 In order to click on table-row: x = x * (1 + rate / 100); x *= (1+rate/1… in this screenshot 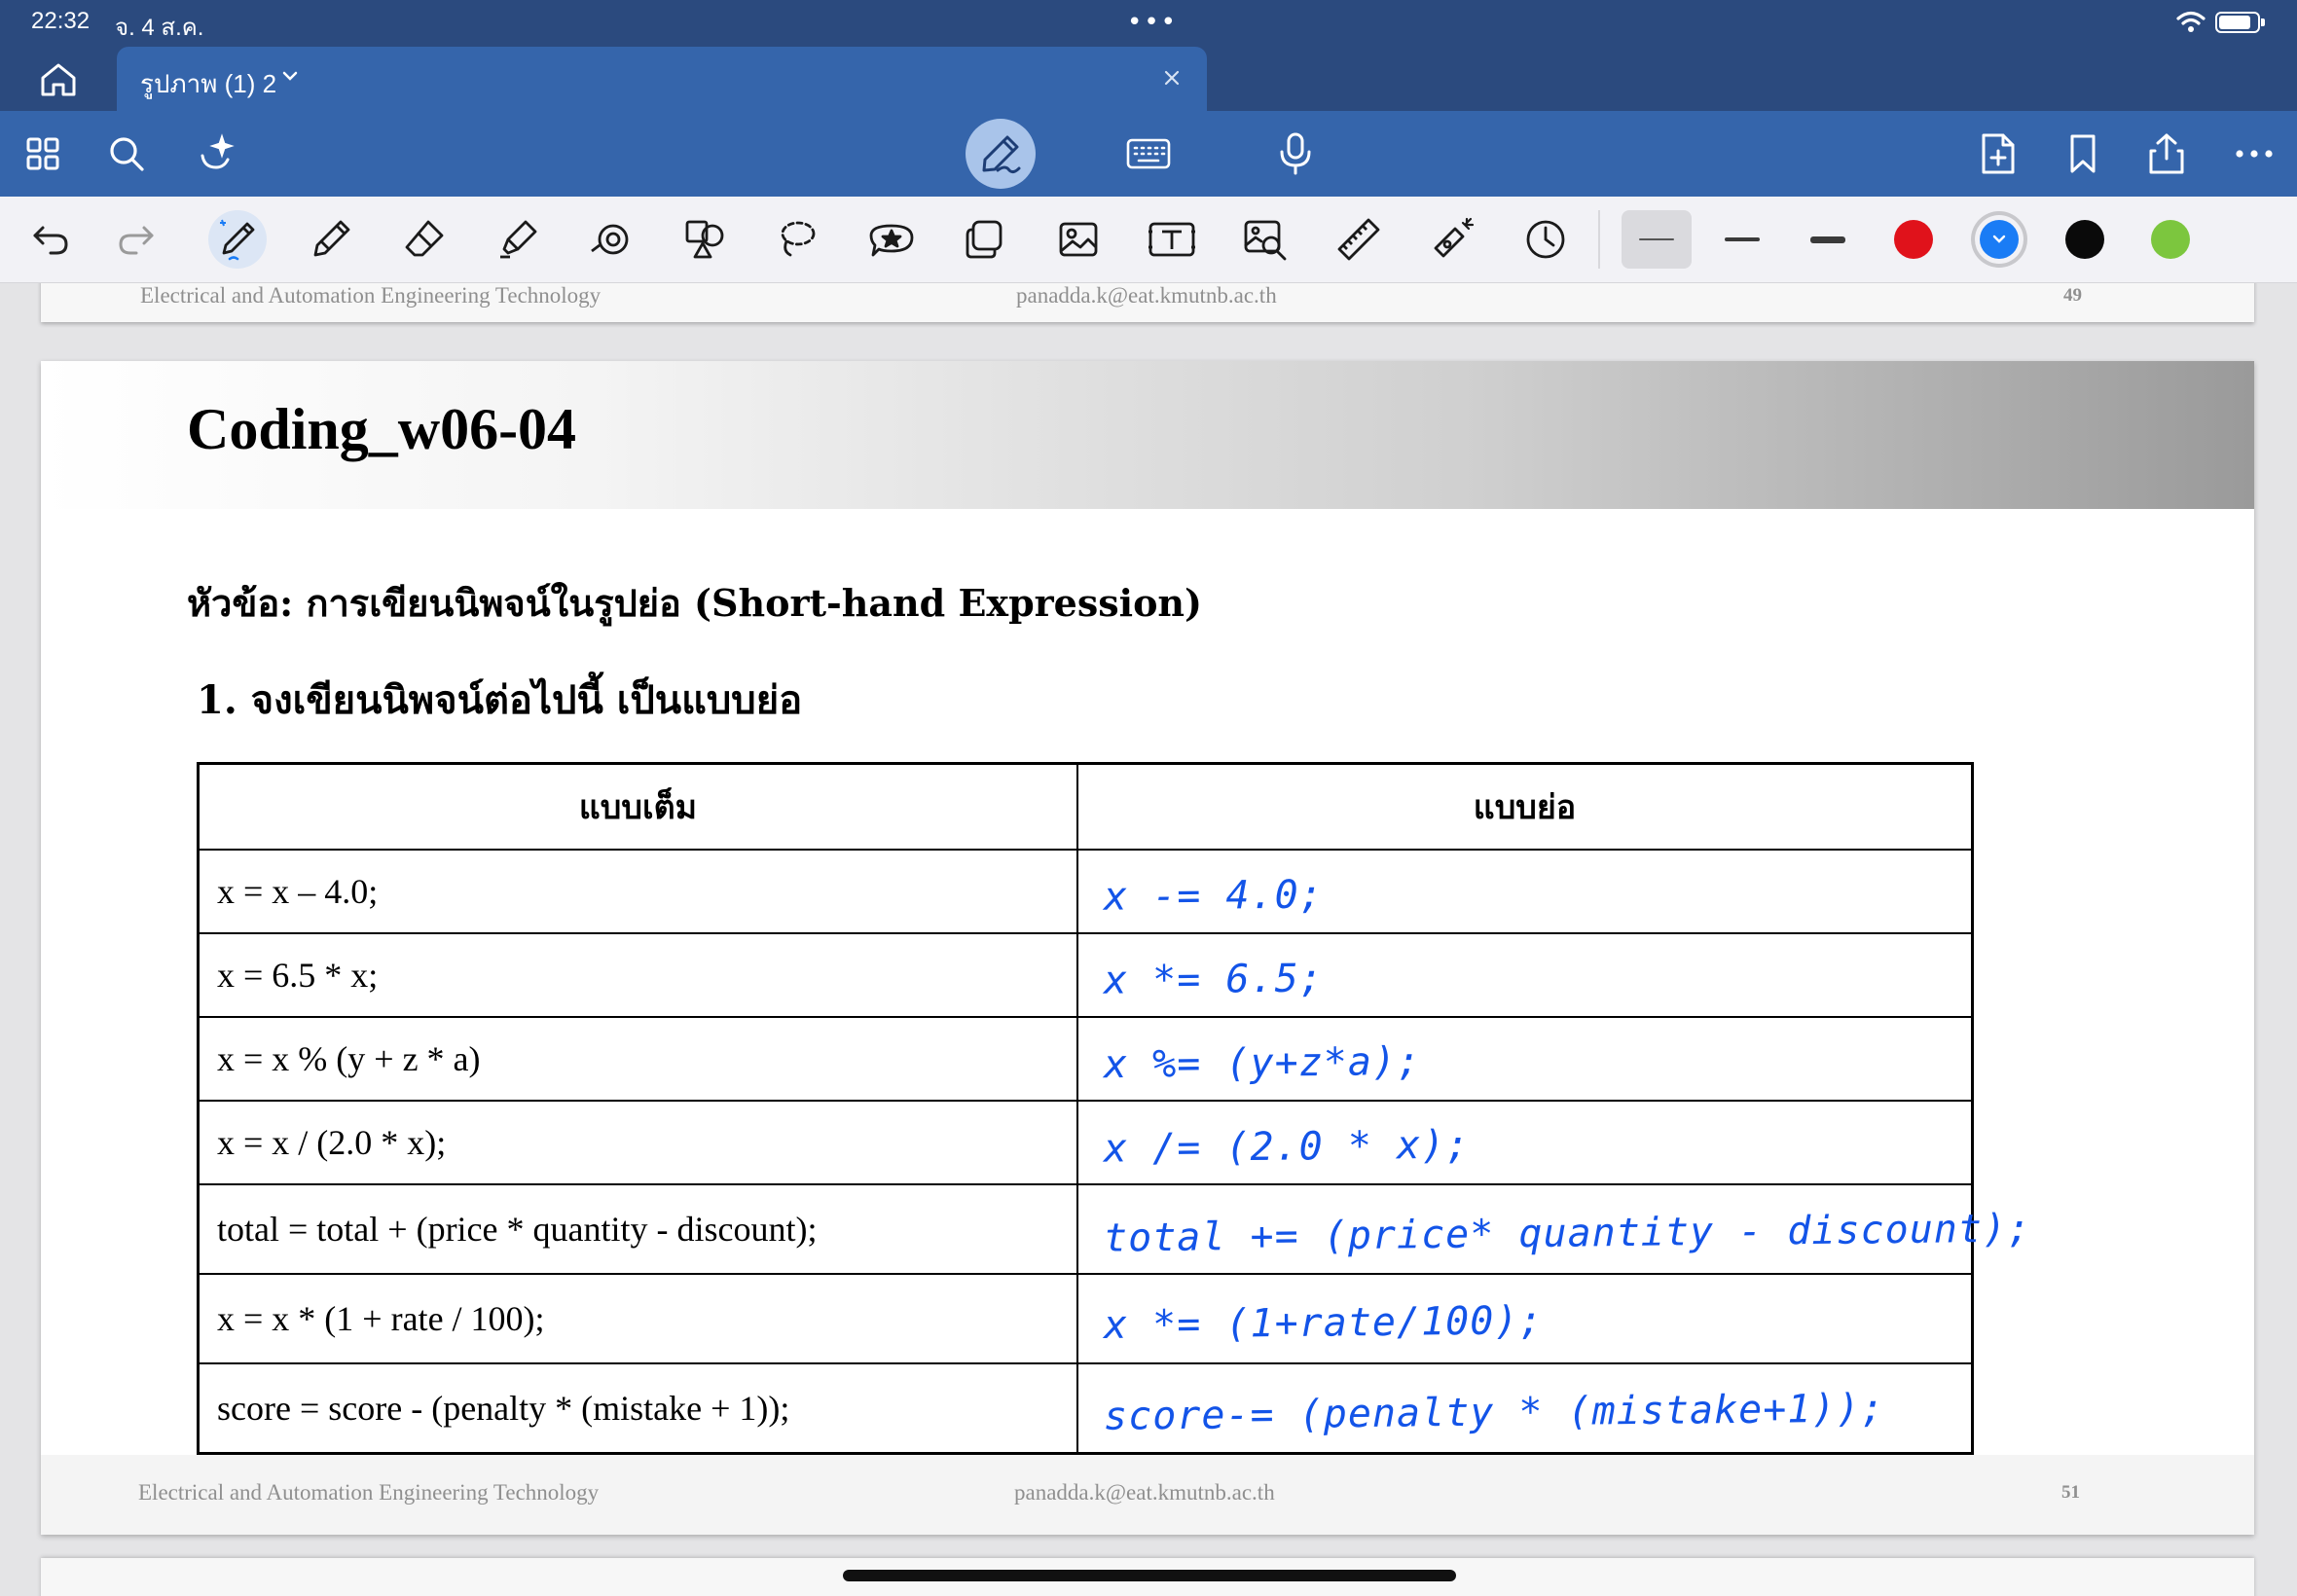, I will do `click(1085, 1317)`.